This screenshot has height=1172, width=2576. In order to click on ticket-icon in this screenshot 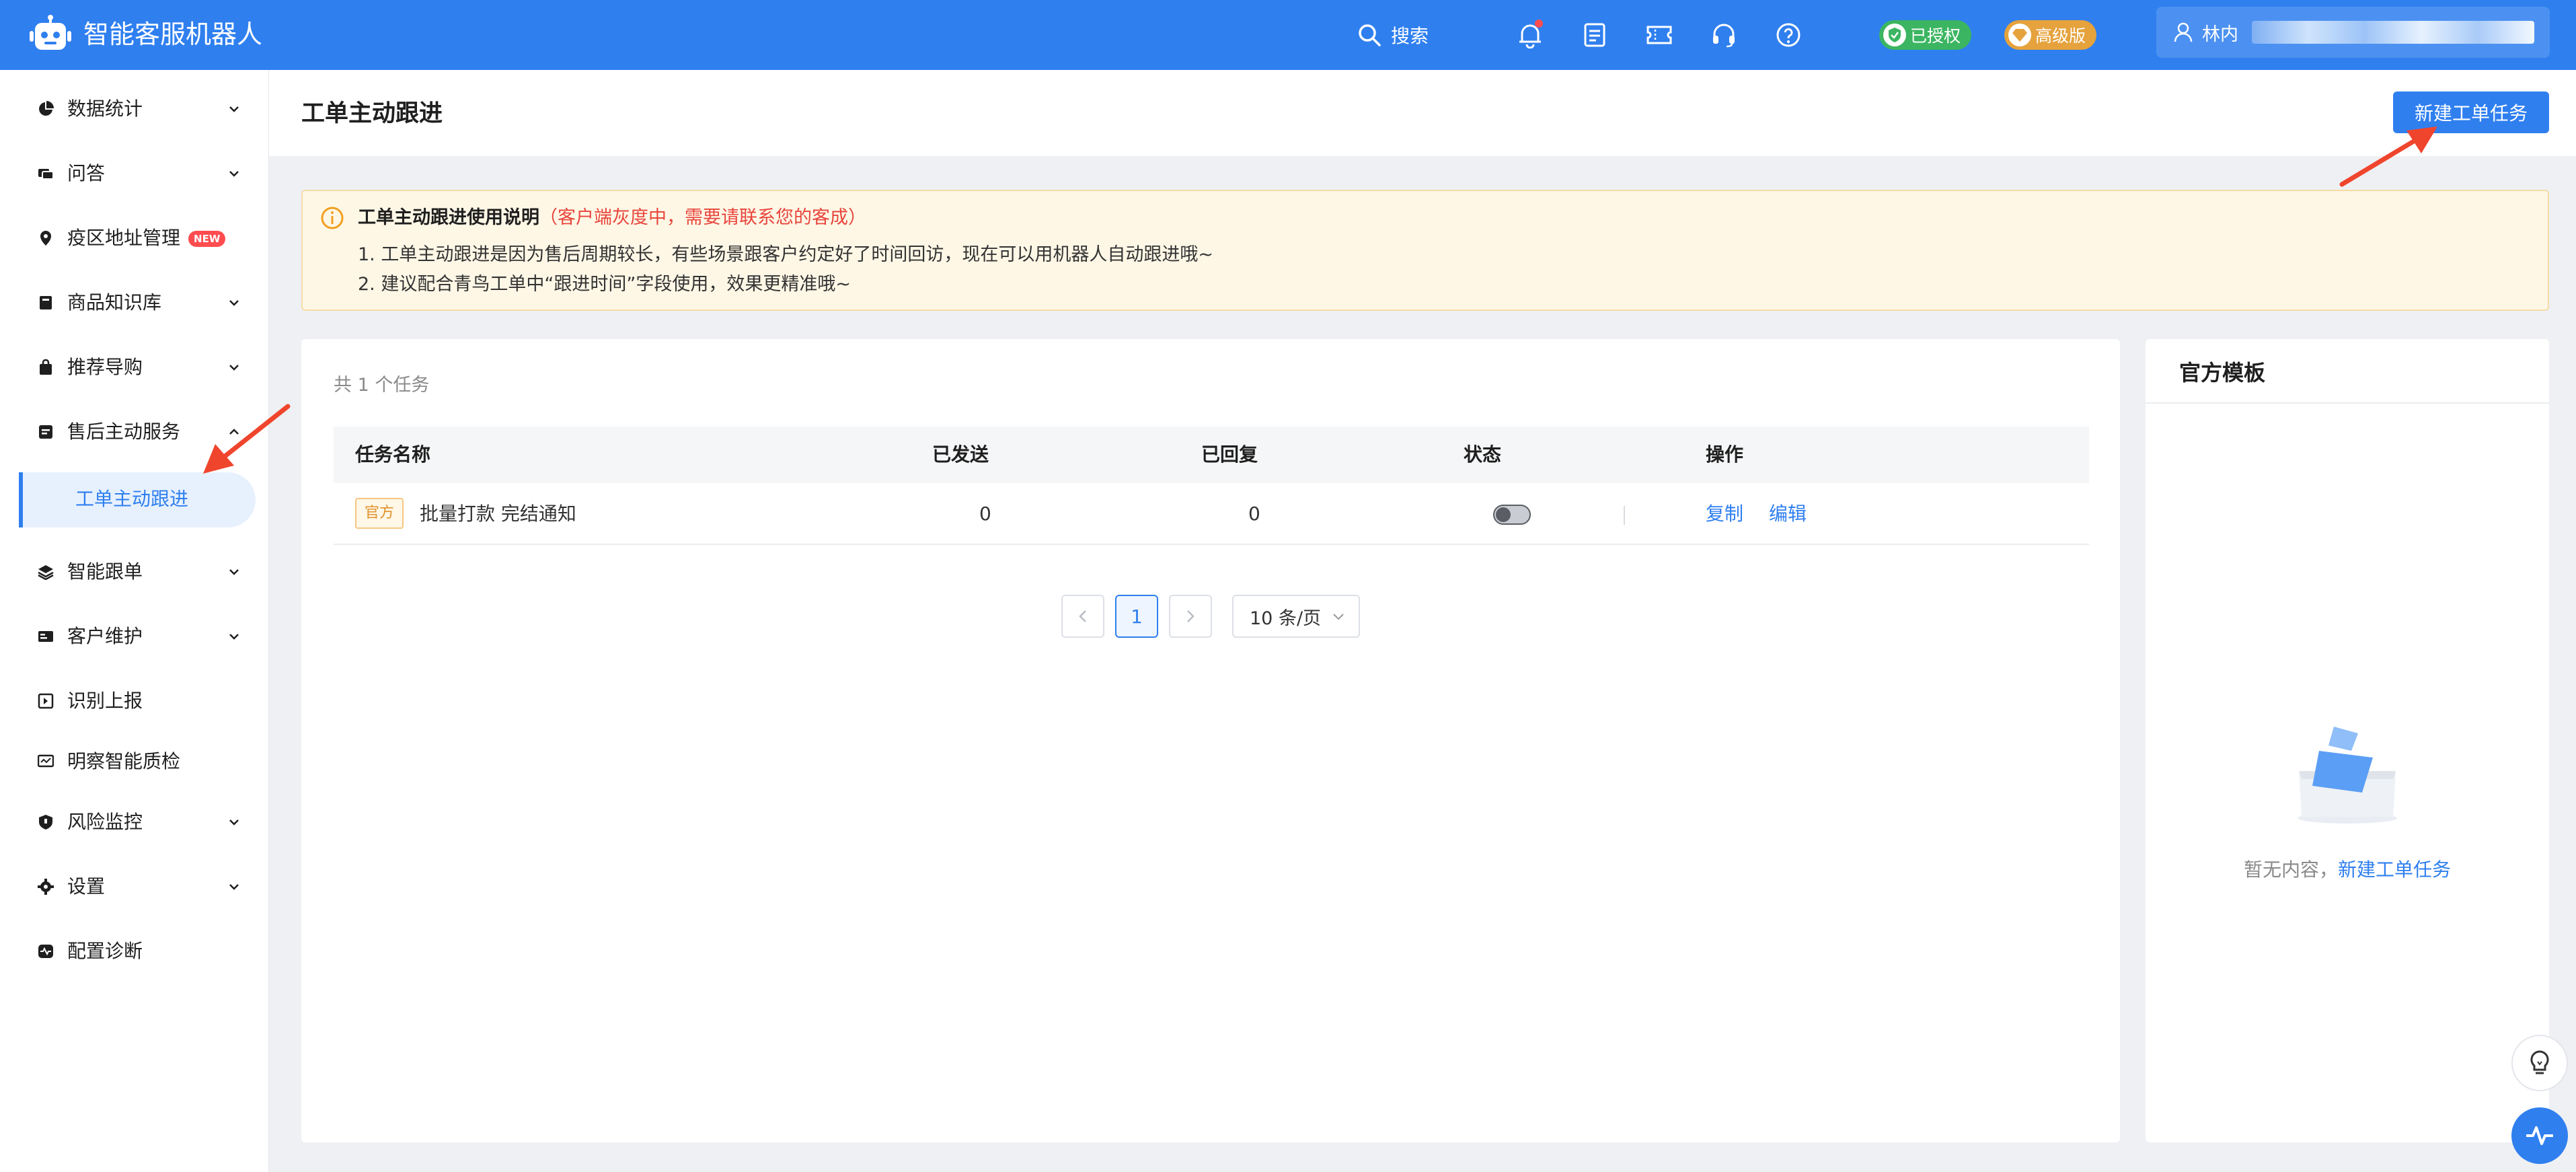, I will do `click(1659, 35)`.